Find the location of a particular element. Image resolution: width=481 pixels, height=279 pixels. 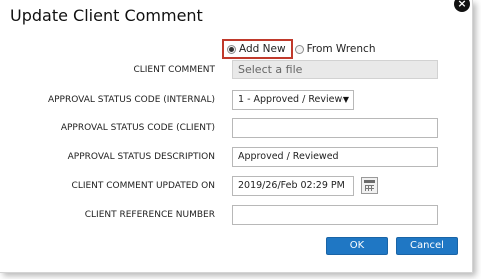

comment-updated-on-label: CLIENT COMMENT UPDATED ON is located at coordinates (143, 186).